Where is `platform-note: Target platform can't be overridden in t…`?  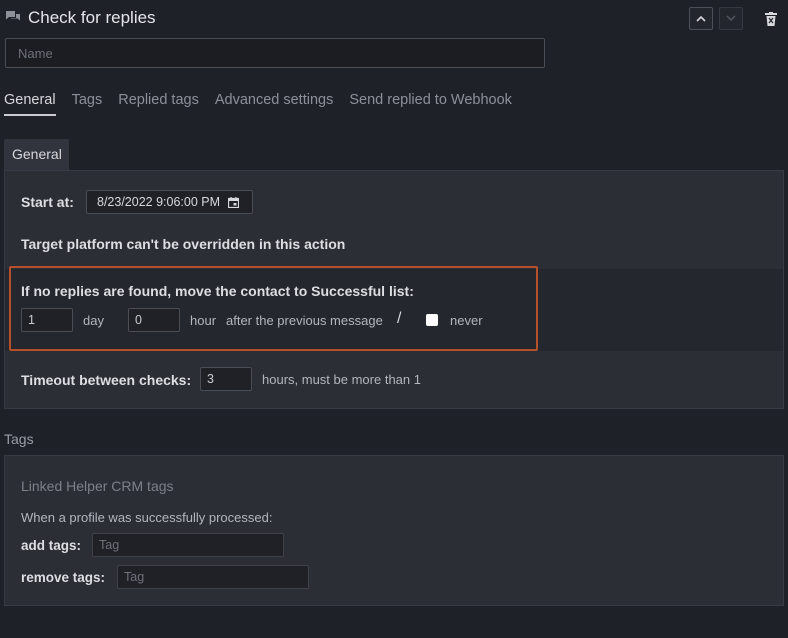 platform-note: Target platform can't be overridden in t… is located at coordinates (183, 244).